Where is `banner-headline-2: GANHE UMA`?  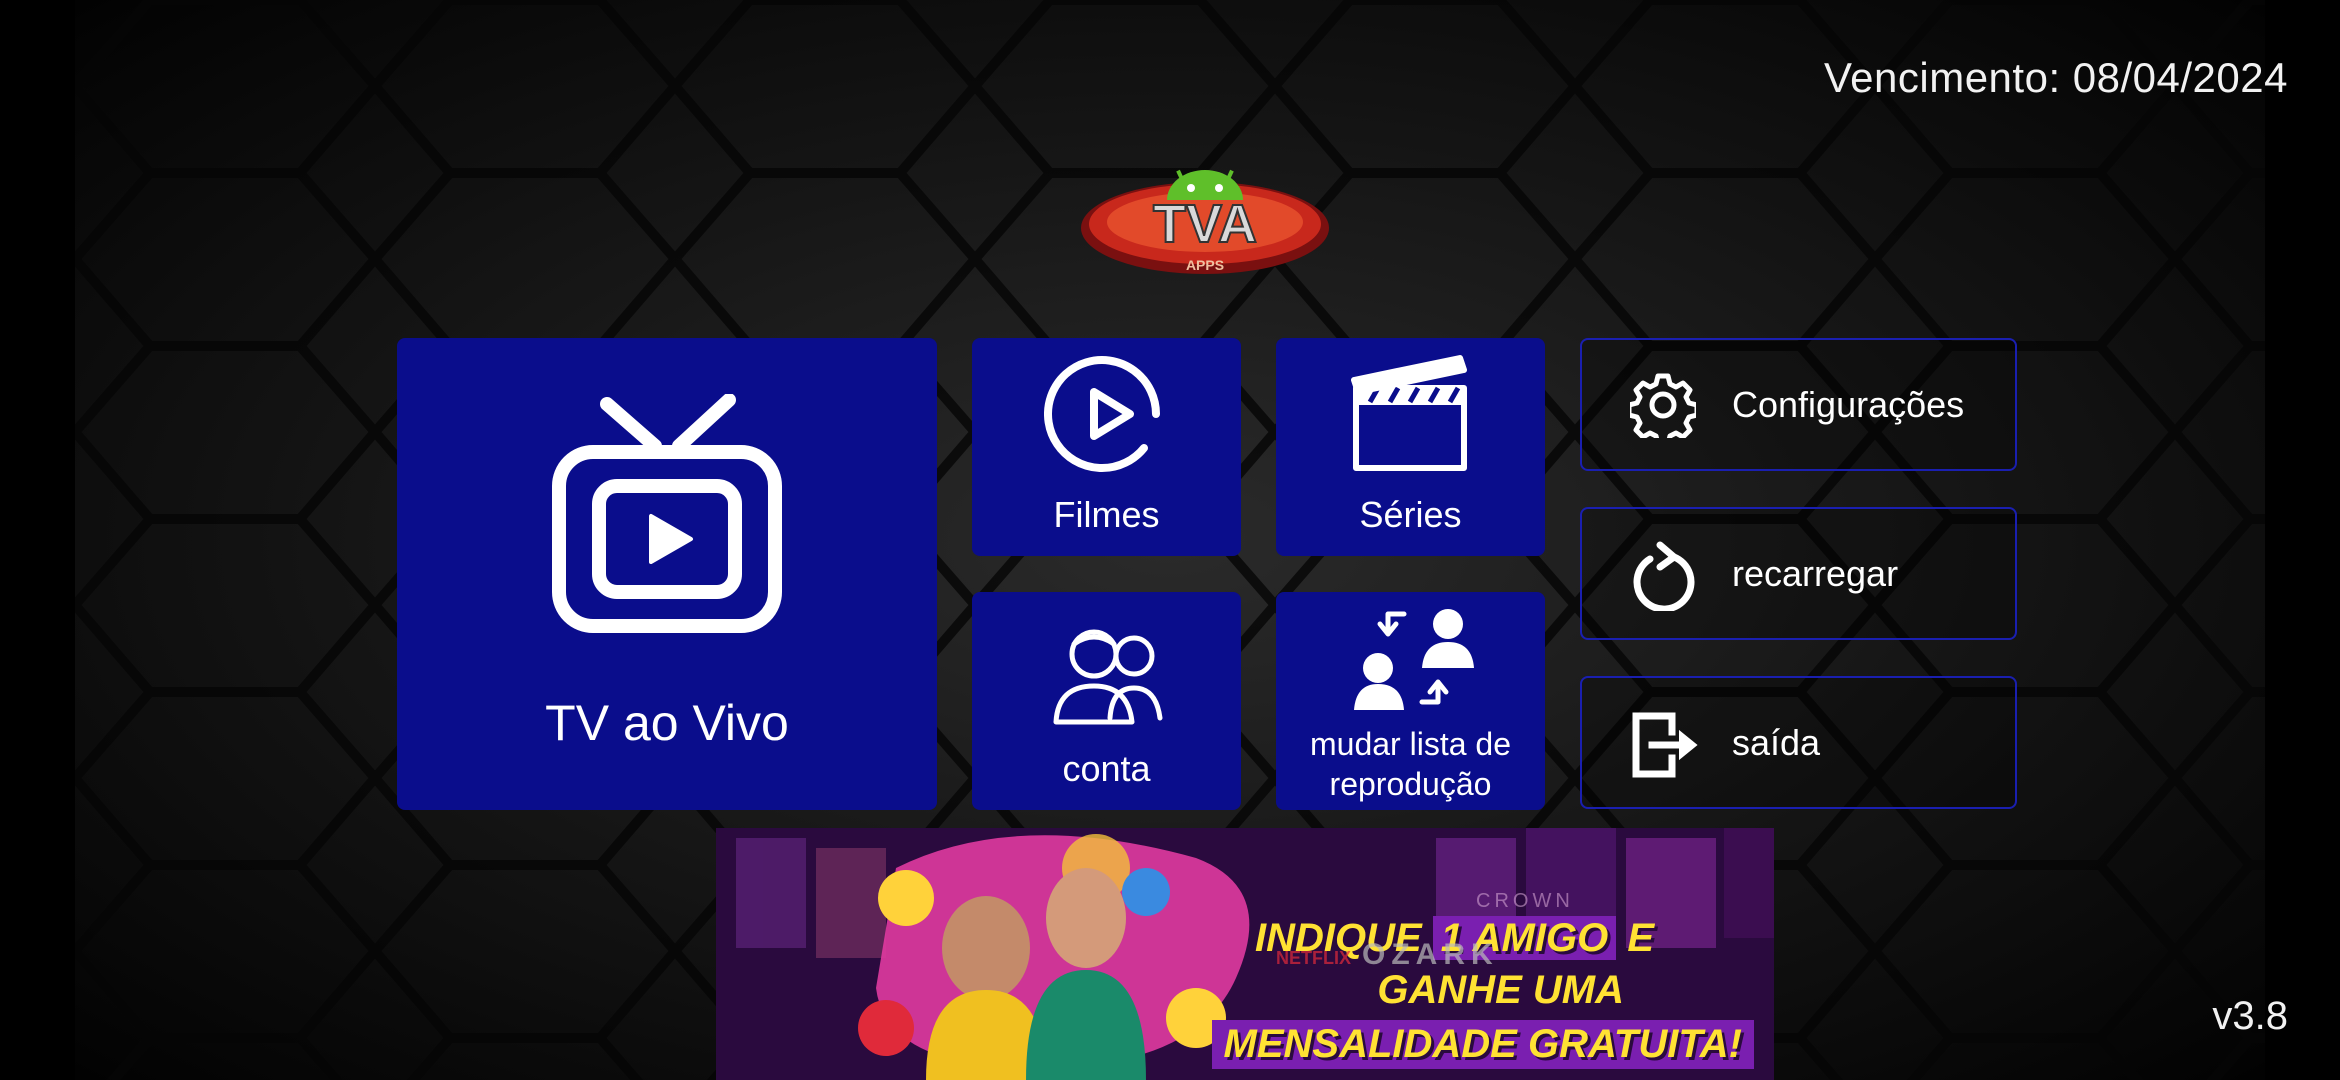
banner-headline-2: GANHE UMA is located at coordinates (1500, 990).